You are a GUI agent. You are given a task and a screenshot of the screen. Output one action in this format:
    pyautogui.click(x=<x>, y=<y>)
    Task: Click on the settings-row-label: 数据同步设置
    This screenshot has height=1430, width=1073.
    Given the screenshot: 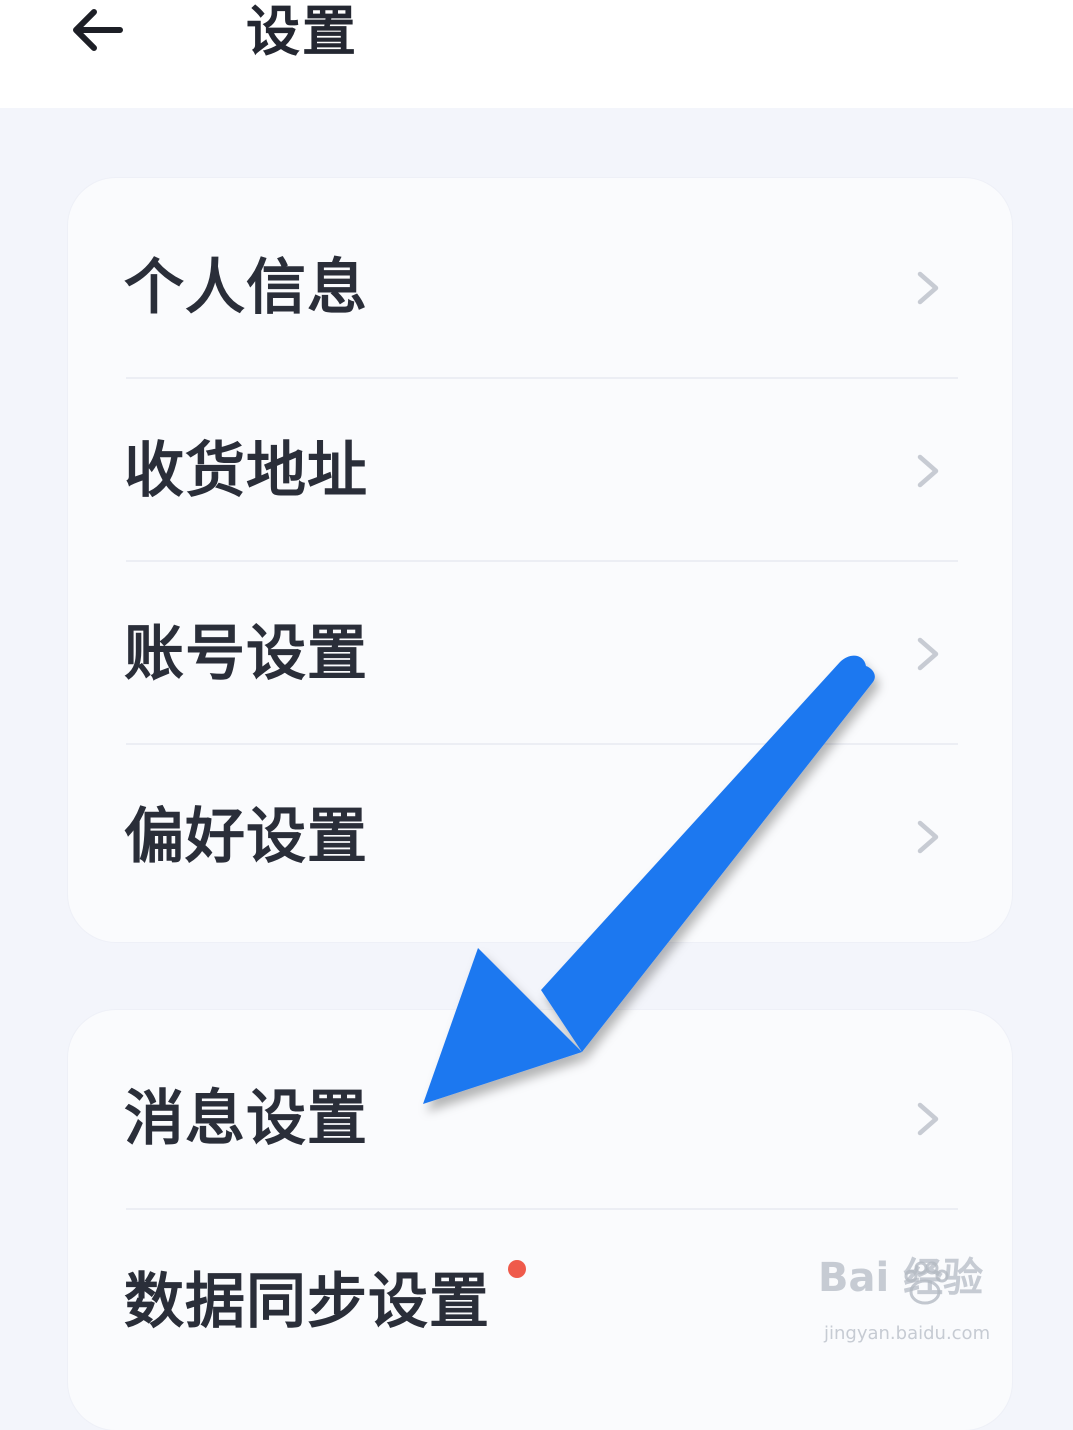 What is the action you would take?
    pyautogui.click(x=307, y=1301)
    